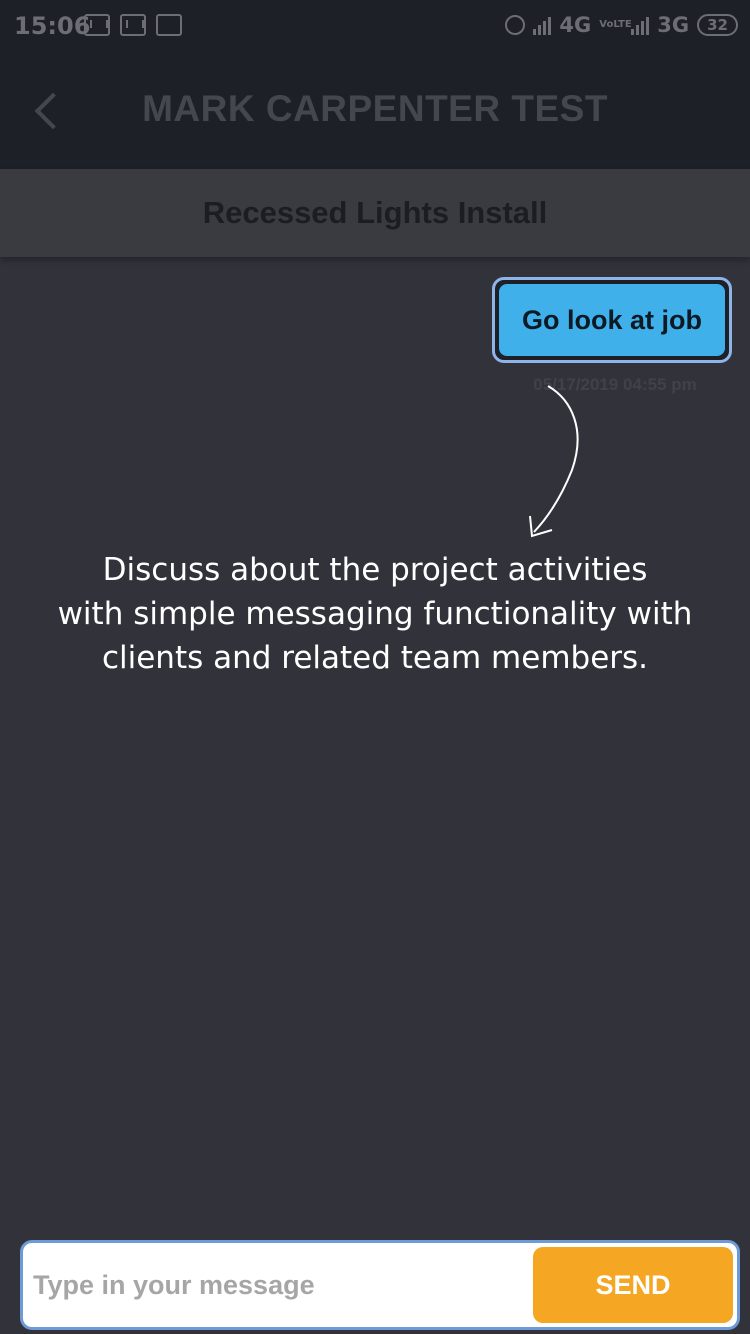 The image size is (750, 1334). I want to click on message-text: Go look at job, so click(612, 320).